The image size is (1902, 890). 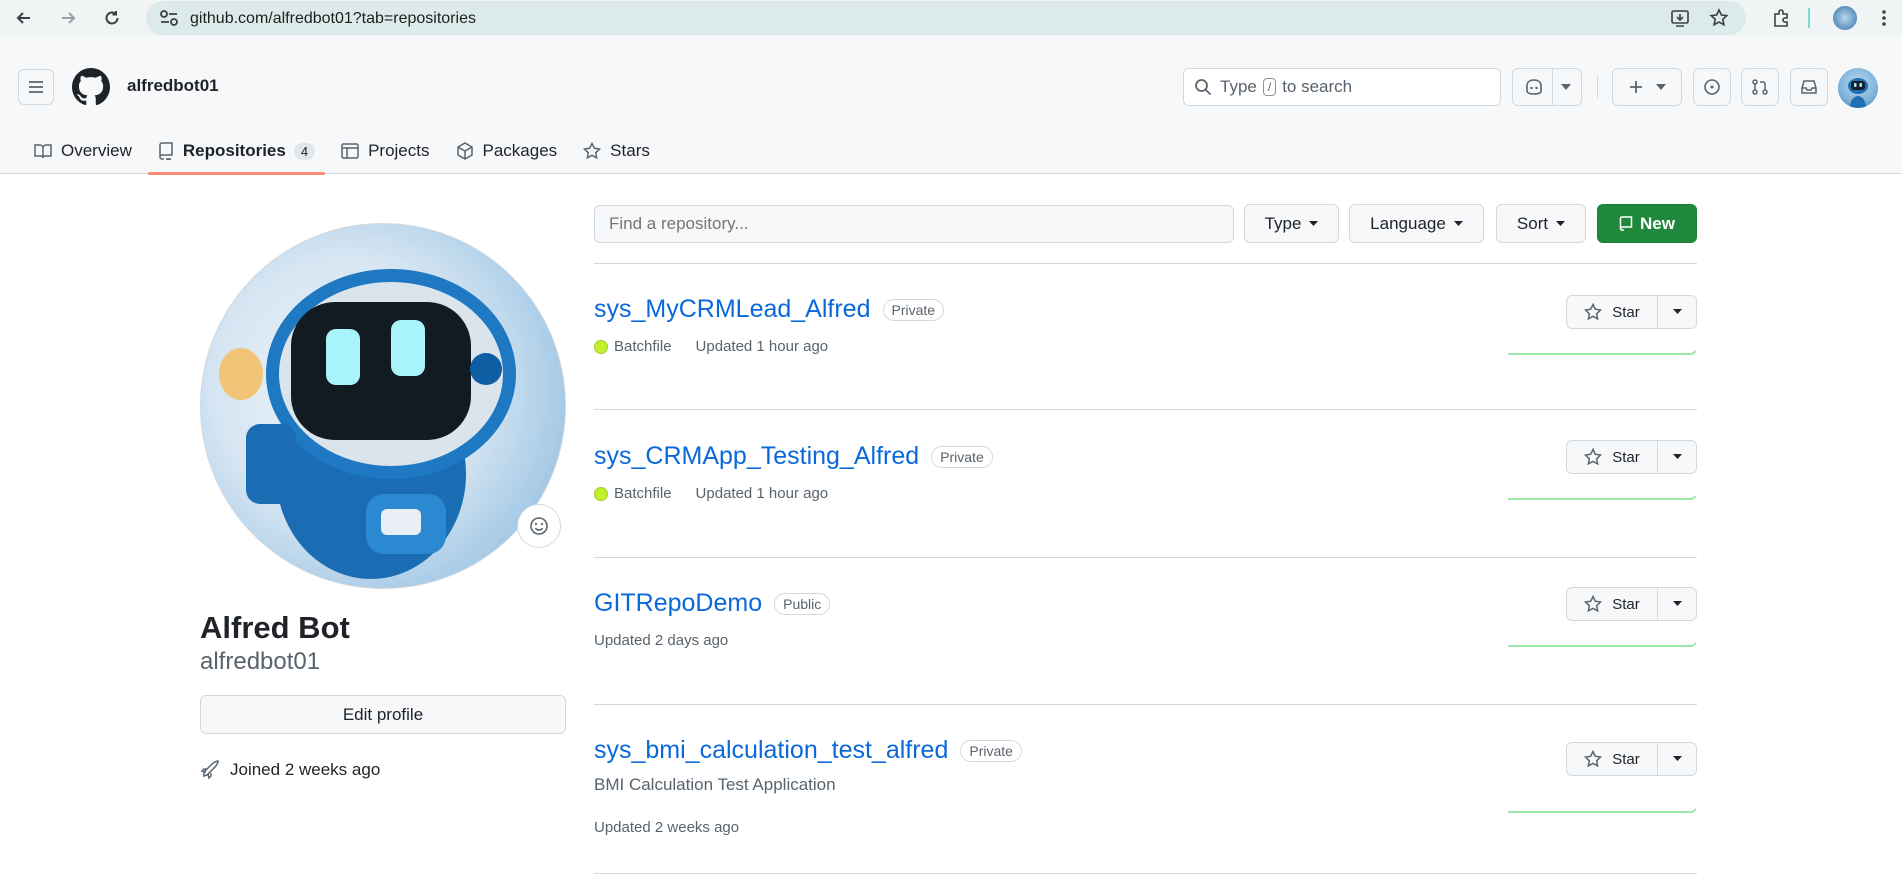 What do you see at coordinates (399, 150) in the screenshot?
I see `tab-label: Projects` at bounding box center [399, 150].